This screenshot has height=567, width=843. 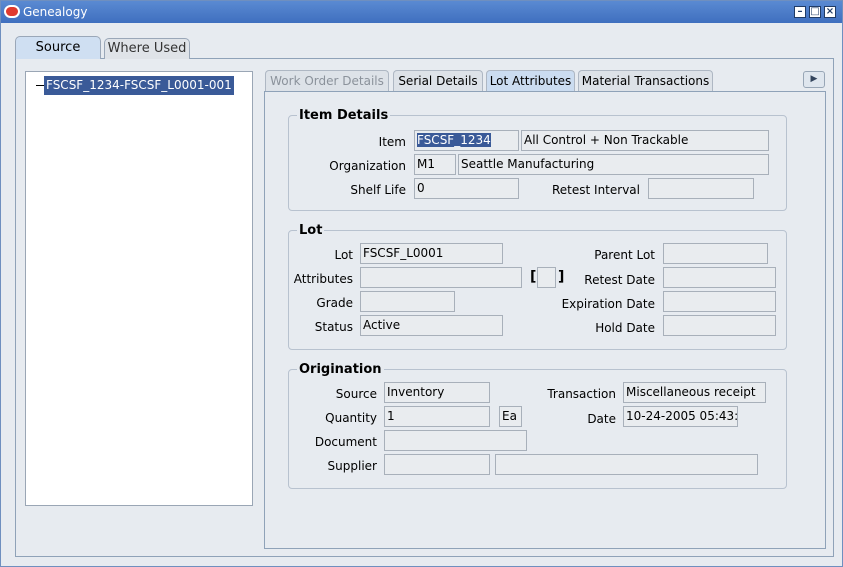 I want to click on item-label: Item, so click(x=392, y=142).